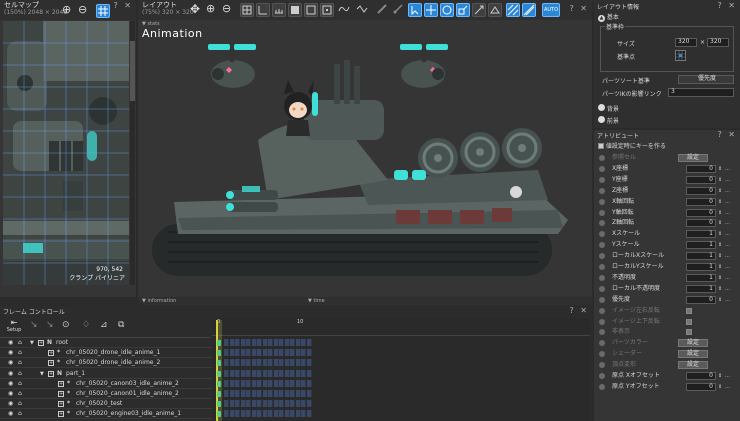  What do you see at coordinates (106, 343) in the screenshot?
I see `layer-tree-row: ◉ ⌂ ▼ + Nroot` at bounding box center [106, 343].